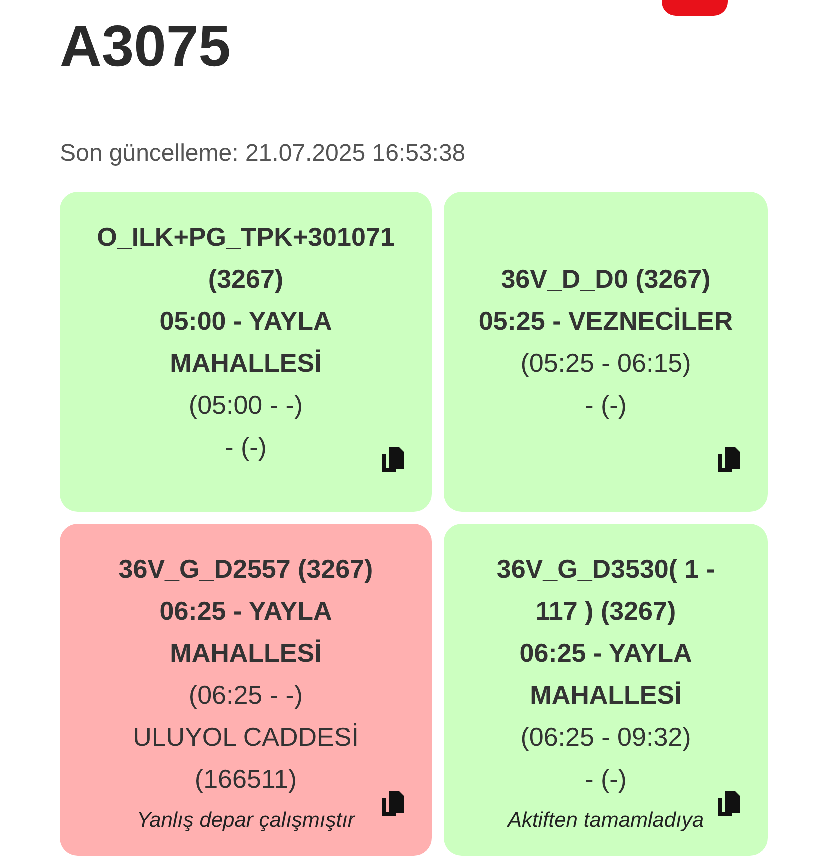 The height and width of the screenshot is (860, 828). What do you see at coordinates (246, 821) in the screenshot?
I see `status-note: Yanlış depar çalışmıştır` at bounding box center [246, 821].